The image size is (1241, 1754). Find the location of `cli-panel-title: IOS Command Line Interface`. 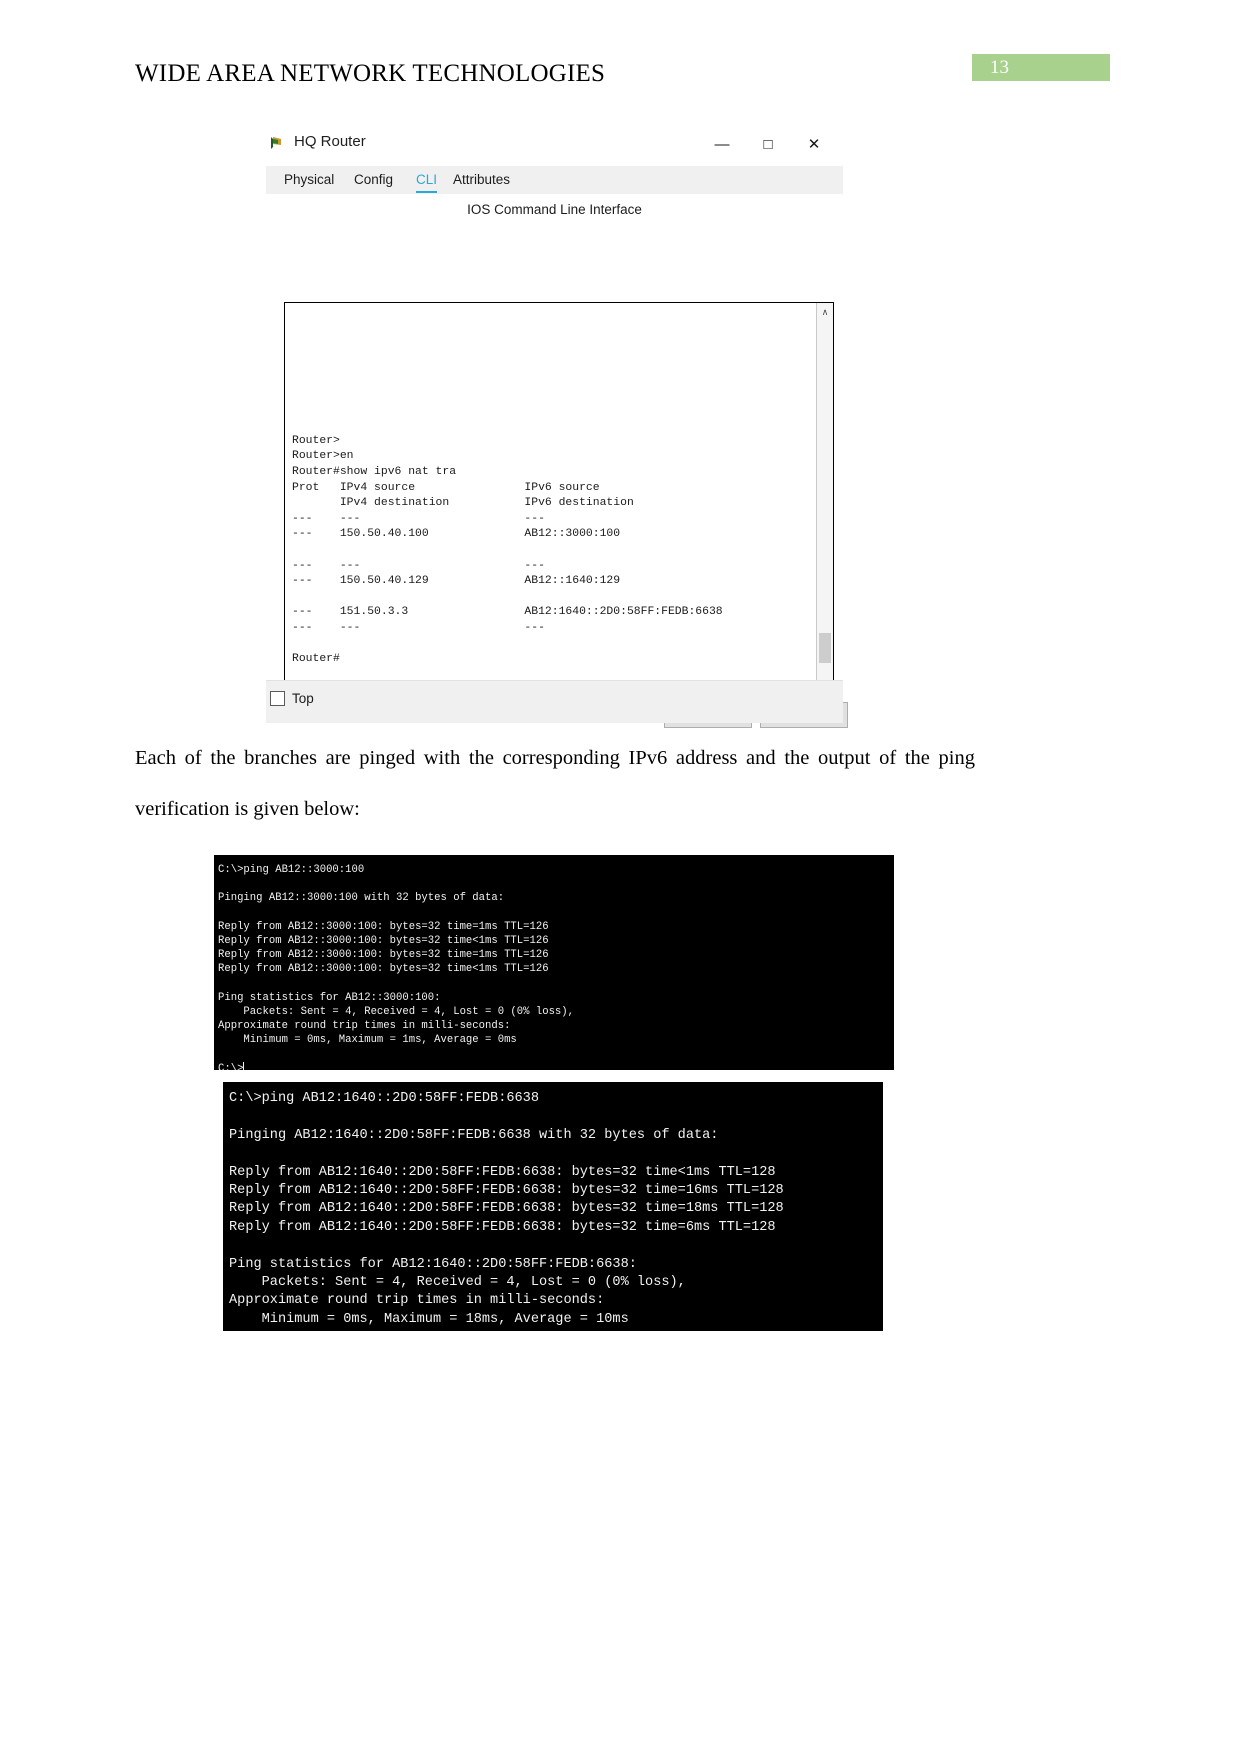

cli-panel-title: IOS Command Line Interface is located at coordinates (554, 209).